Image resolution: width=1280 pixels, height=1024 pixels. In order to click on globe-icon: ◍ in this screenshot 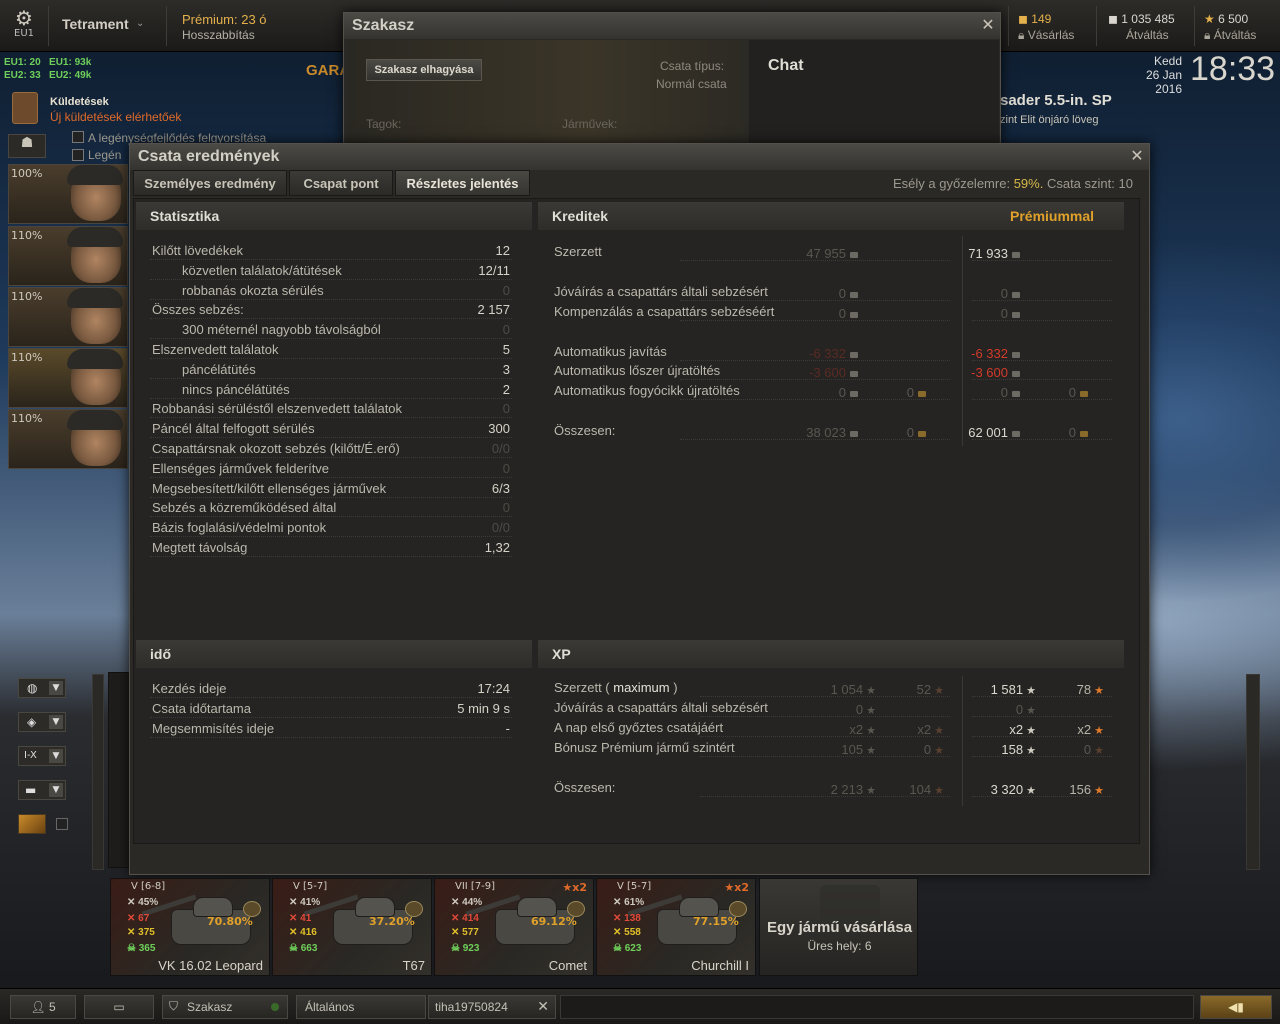, I will do `click(32, 688)`.